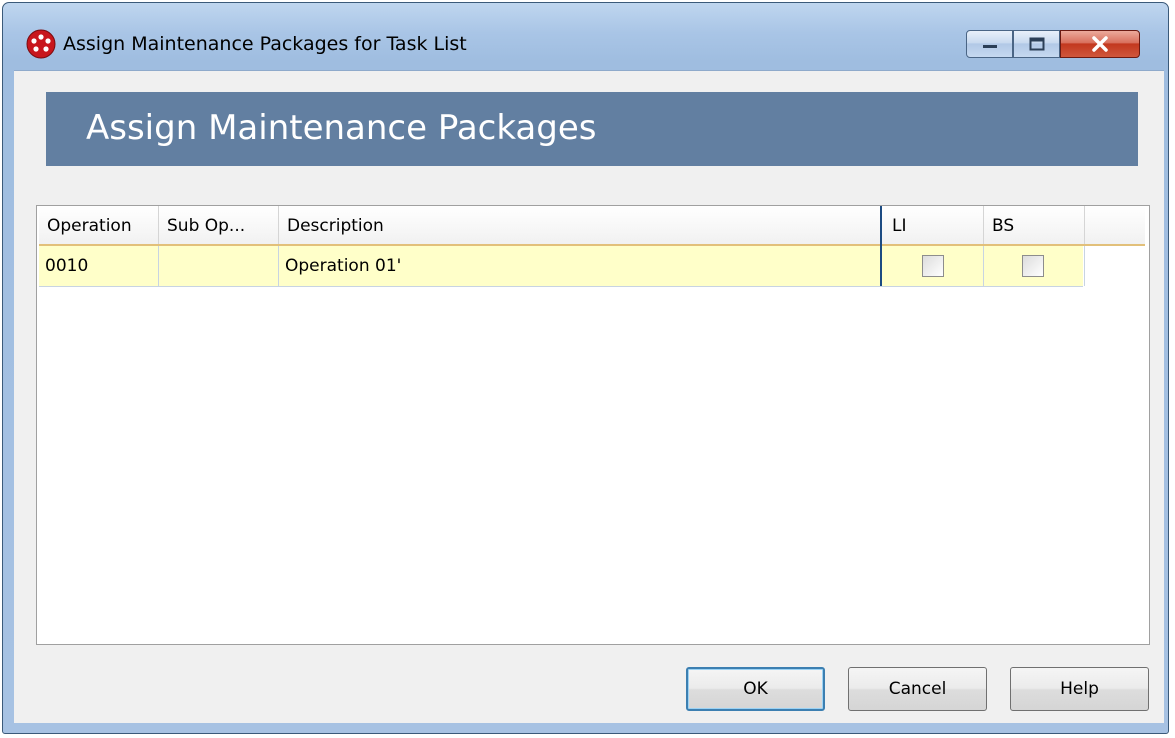 This screenshot has width=1175, height=738. I want to click on close-button, so click(1100, 44).